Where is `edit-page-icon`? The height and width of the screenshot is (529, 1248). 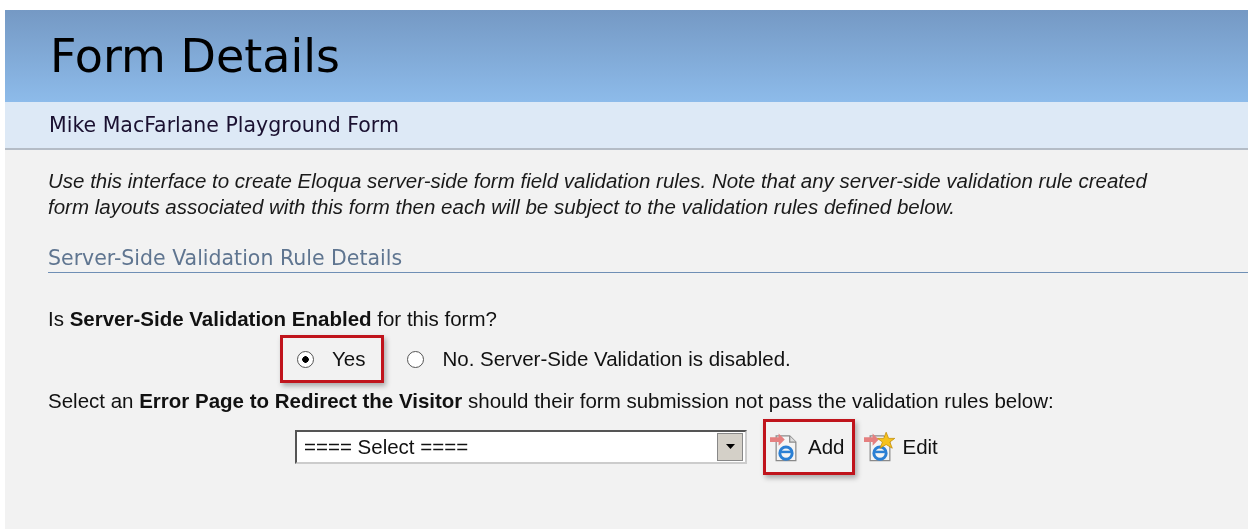
edit-page-icon is located at coordinates (880, 447).